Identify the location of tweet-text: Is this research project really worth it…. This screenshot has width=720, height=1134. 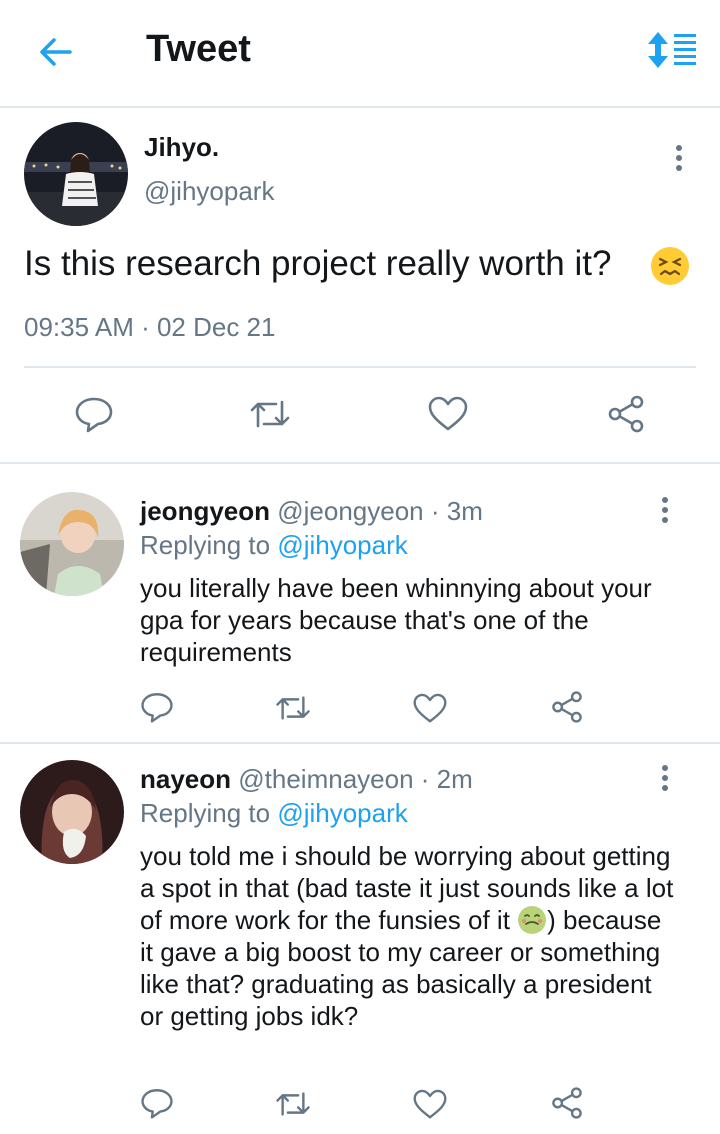
(318, 263).